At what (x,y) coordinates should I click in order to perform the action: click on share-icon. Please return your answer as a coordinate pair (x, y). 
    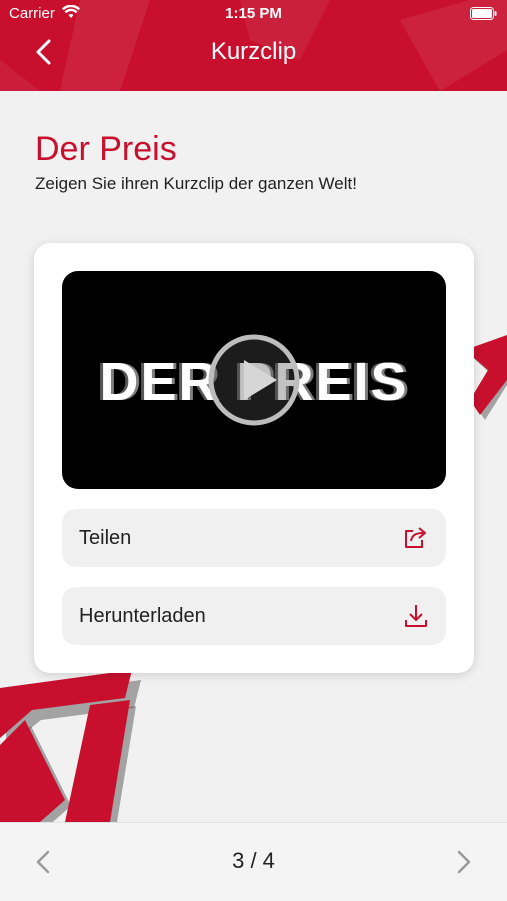
    Looking at the image, I should click on (415, 537).